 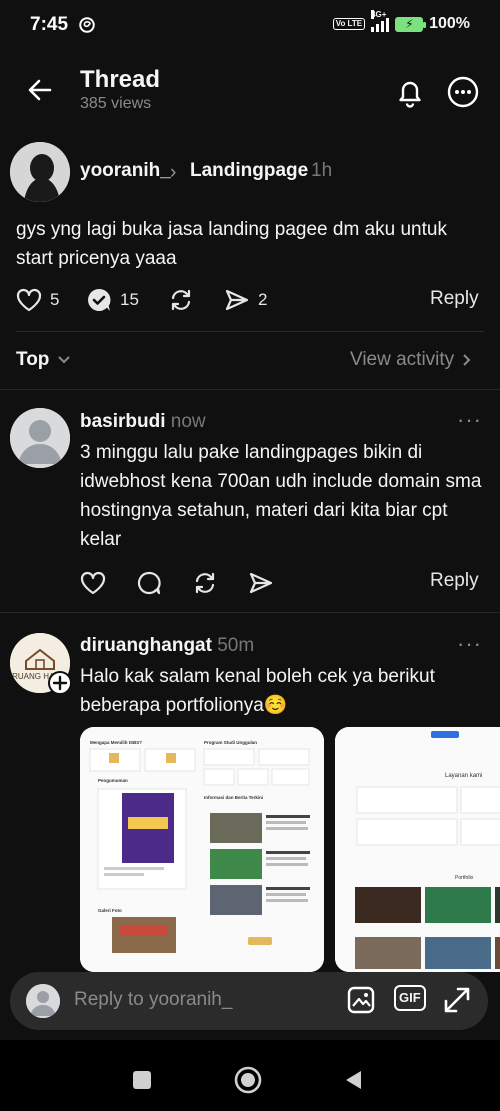 I want to click on recents-button, so click(x=142, y=1080).